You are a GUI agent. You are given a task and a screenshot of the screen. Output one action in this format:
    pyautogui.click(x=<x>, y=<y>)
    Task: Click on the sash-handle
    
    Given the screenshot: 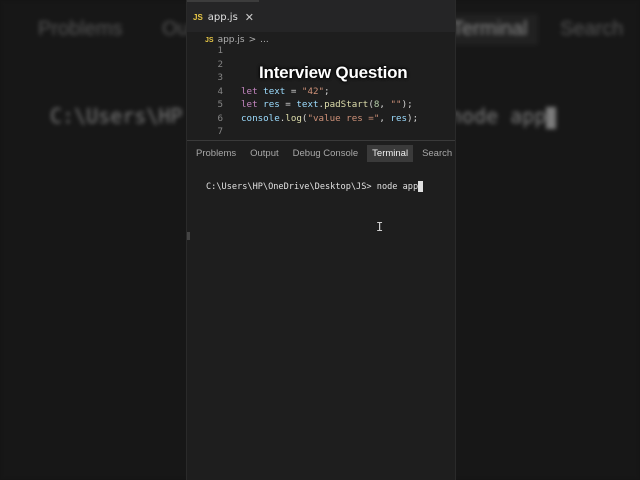 What is the action you would take?
    pyautogui.click(x=188, y=236)
    